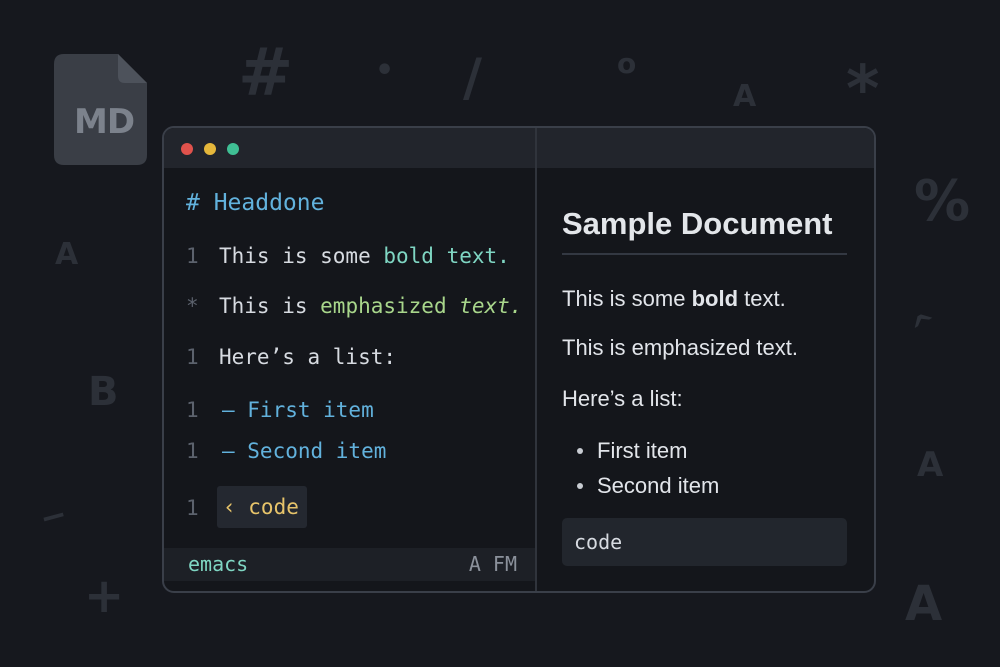  I want to click on minimize-button, so click(210, 149).